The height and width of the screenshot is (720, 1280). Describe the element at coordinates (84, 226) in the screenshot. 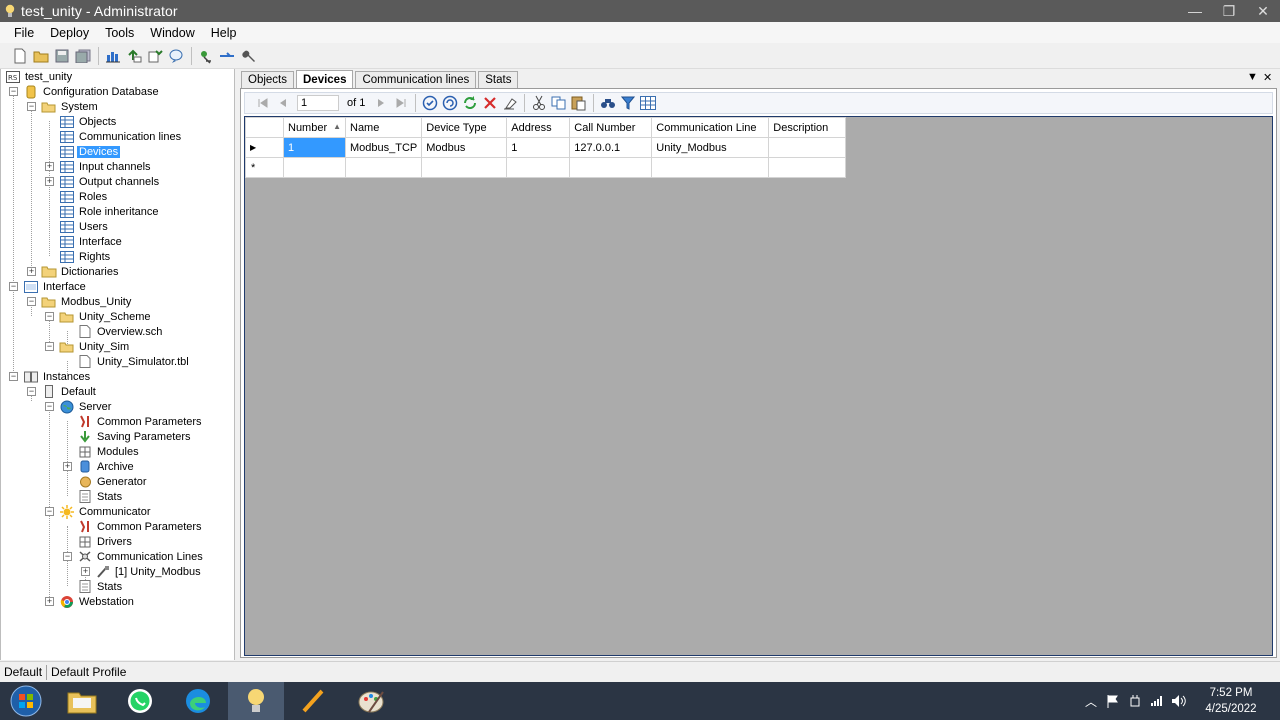

I see `tree-node-users: Users` at that location.